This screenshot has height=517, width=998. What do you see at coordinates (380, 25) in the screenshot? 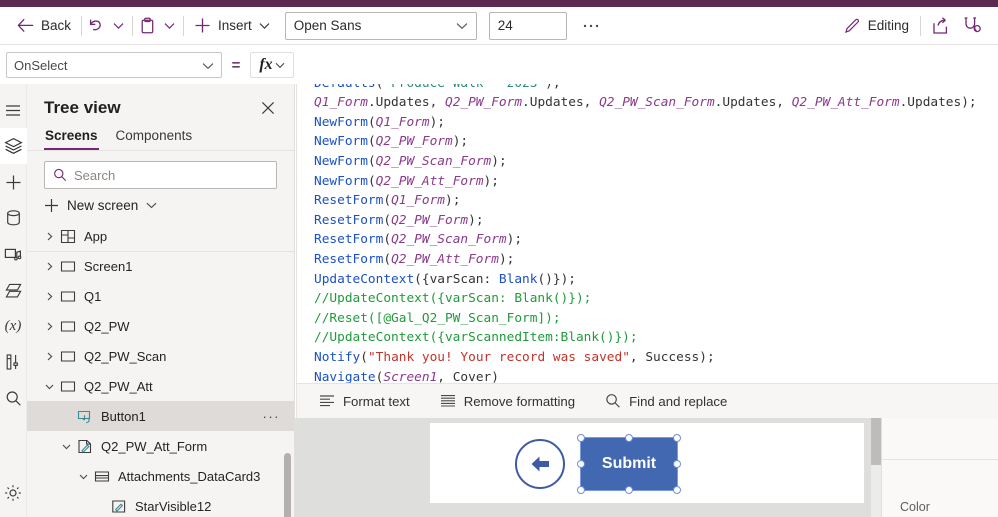
I see `font-family-select: Open Sans` at bounding box center [380, 25].